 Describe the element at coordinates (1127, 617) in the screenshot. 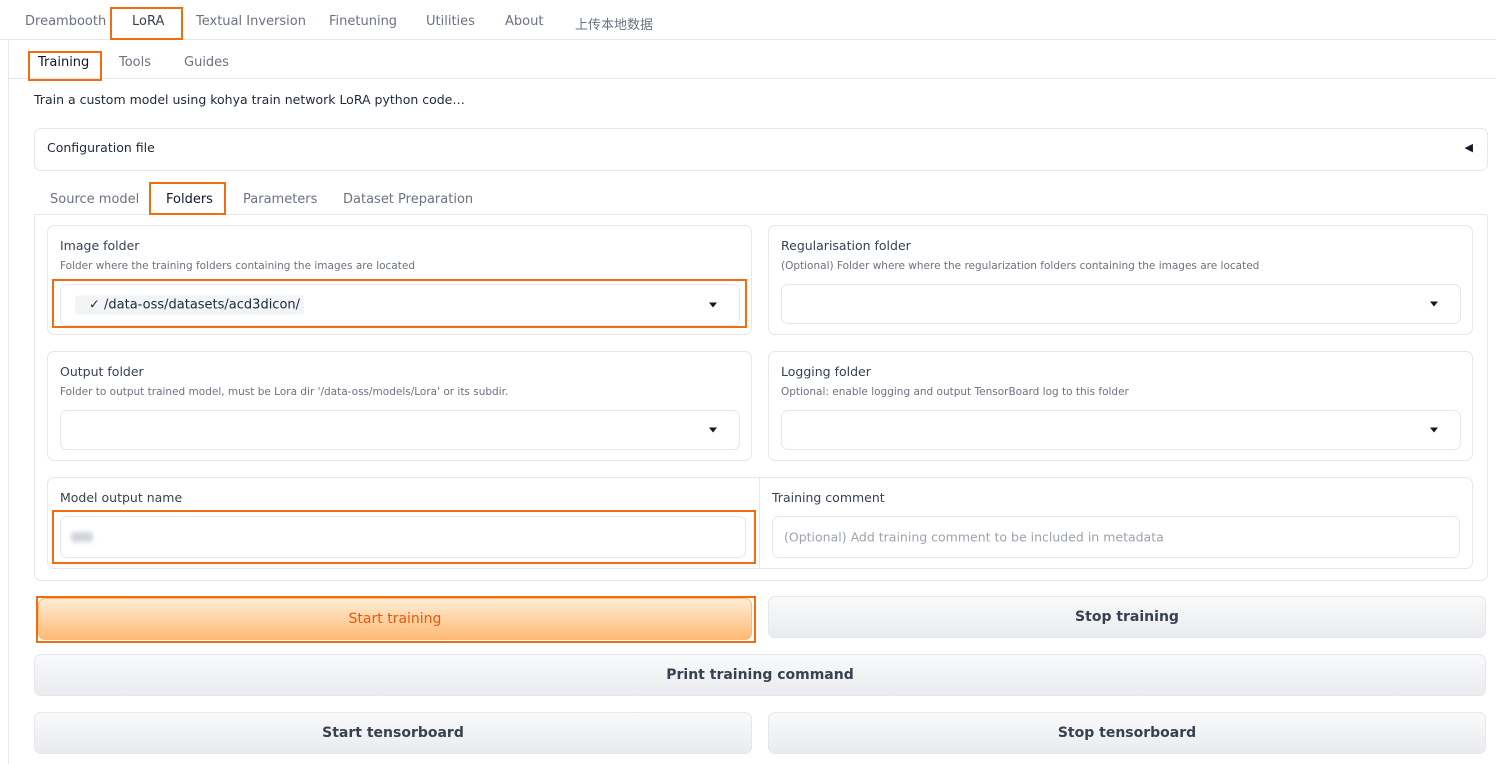

I see `stop-training-button: Stop training` at that location.